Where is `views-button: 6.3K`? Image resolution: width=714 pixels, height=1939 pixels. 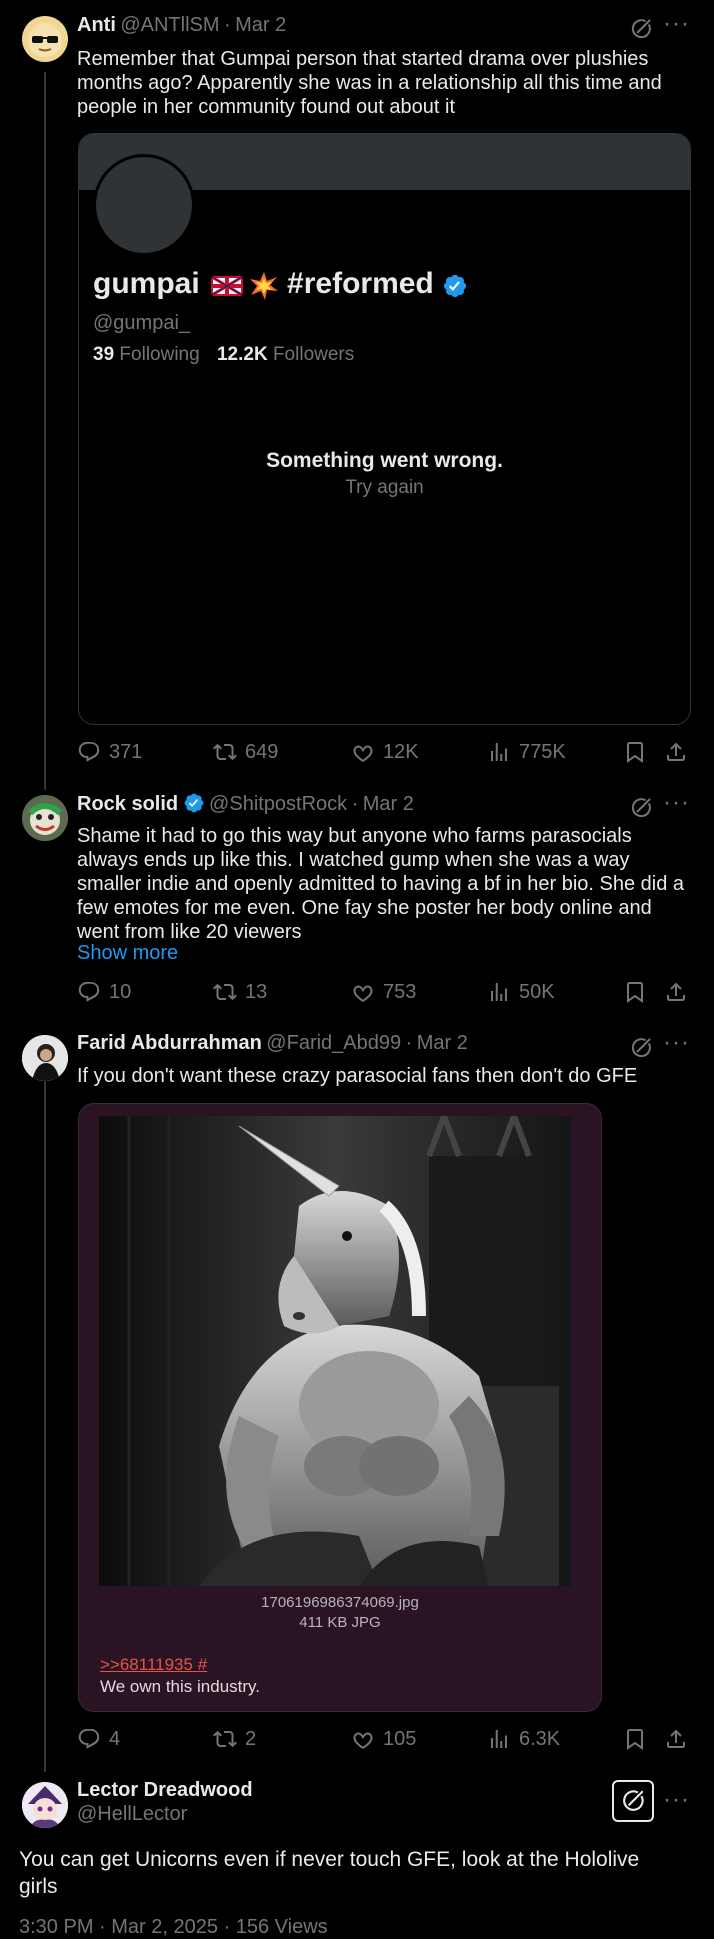
views-button: 6.3K is located at coordinates (523, 1739).